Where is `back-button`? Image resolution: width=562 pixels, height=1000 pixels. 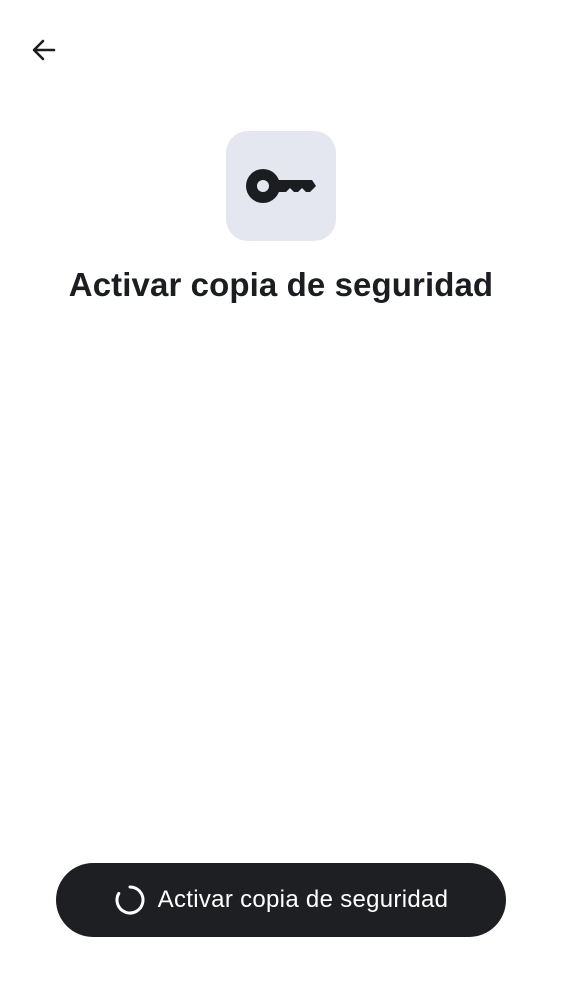
back-button is located at coordinates (44, 50).